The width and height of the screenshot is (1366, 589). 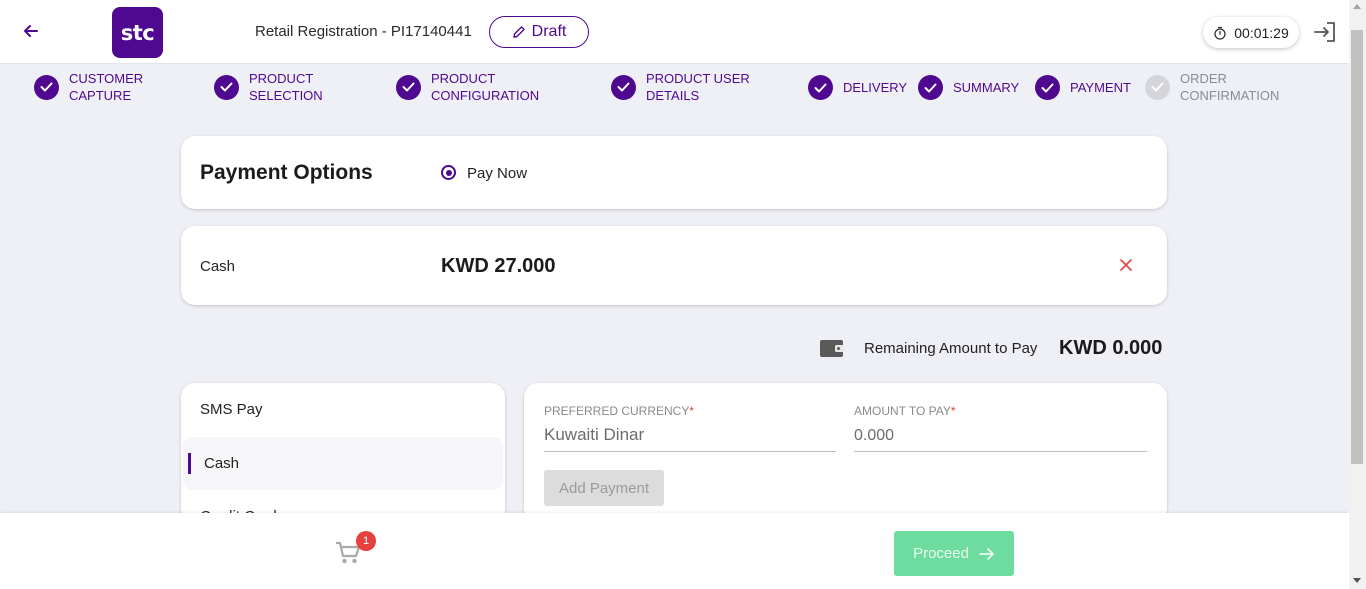 I want to click on step-delivery: DELIVERY, so click(x=857, y=87).